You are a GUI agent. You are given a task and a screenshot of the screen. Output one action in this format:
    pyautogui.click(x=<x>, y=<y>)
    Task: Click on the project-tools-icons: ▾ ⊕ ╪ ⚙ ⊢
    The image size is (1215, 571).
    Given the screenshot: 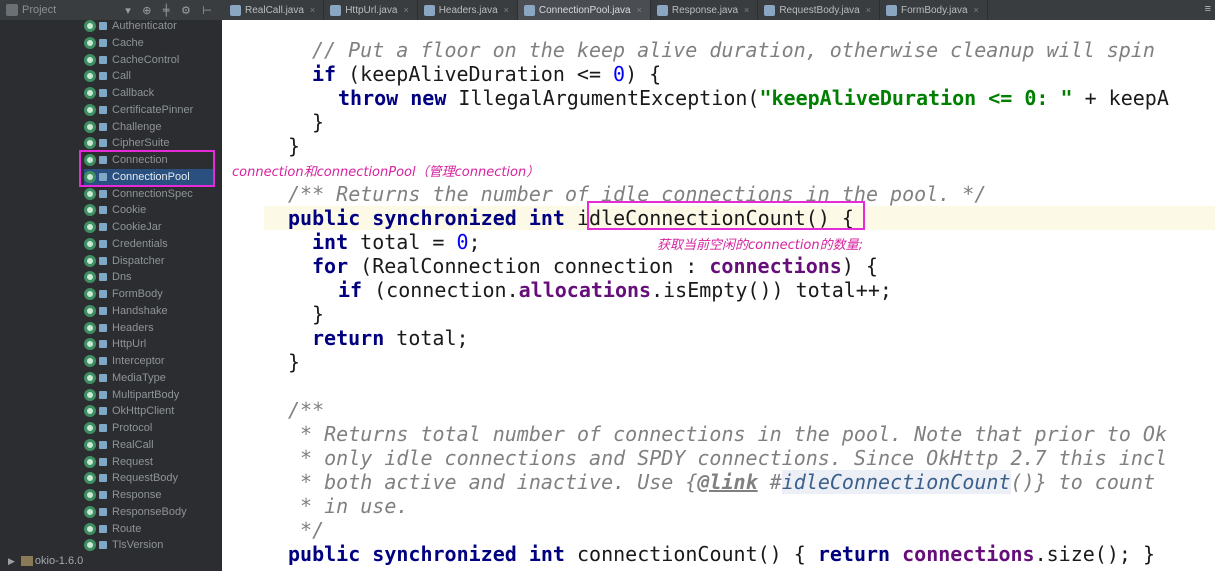 What is the action you would take?
    pyautogui.click(x=170, y=10)
    